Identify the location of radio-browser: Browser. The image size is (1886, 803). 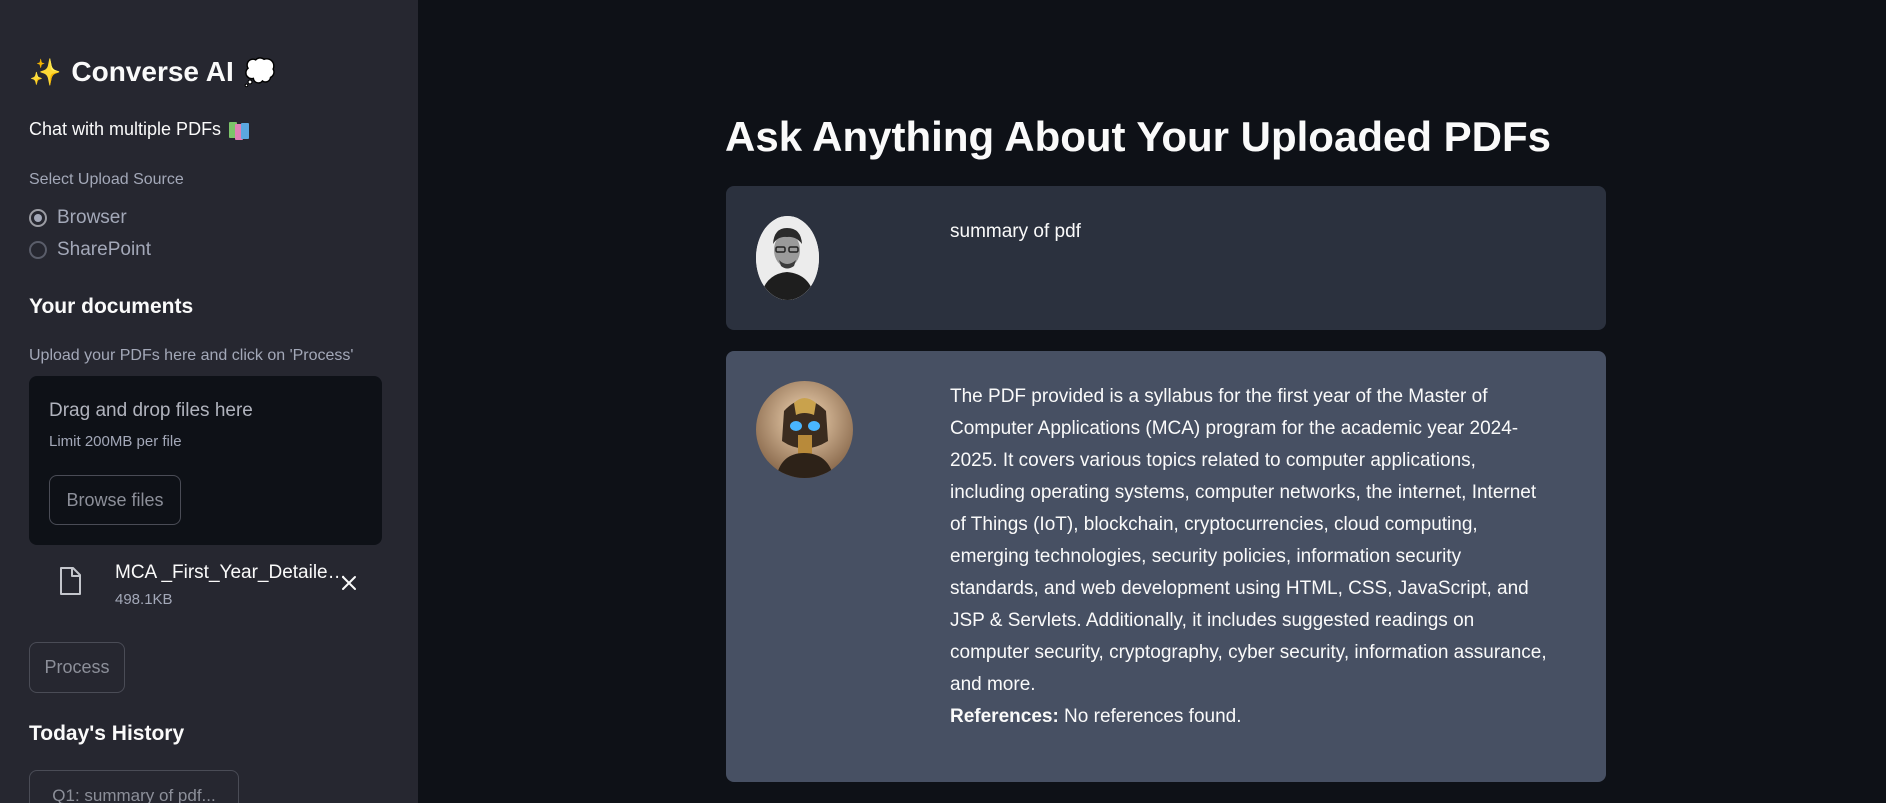
(78, 218).